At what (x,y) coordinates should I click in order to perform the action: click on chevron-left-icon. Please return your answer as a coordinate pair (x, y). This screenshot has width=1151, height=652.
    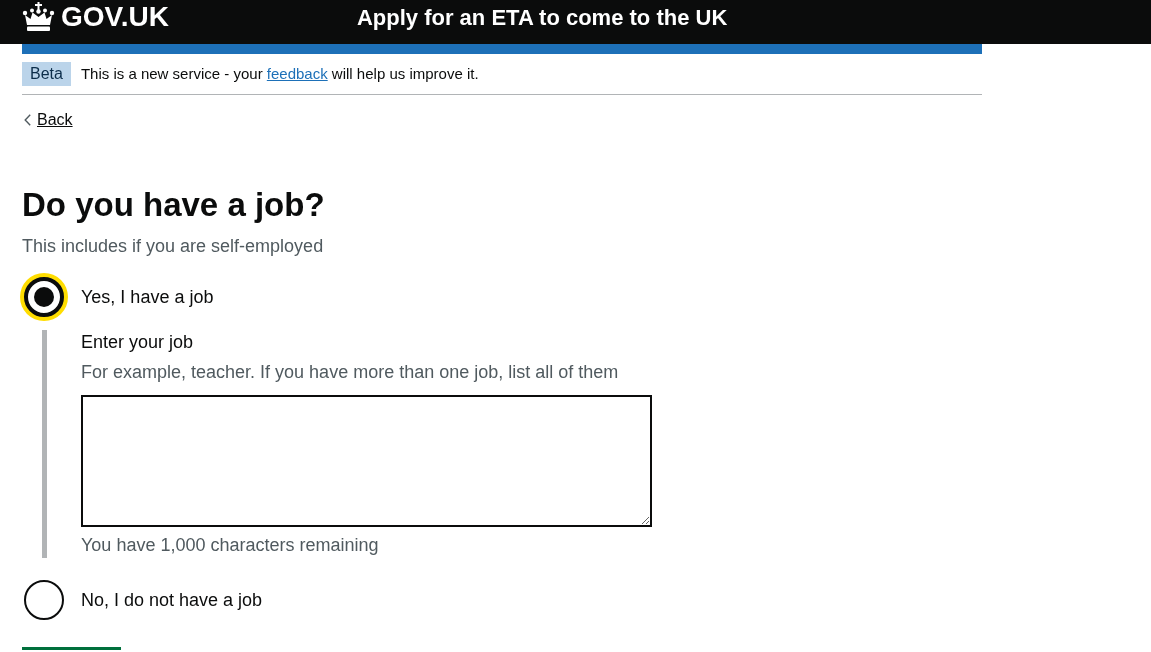
    Looking at the image, I should click on (27, 120).